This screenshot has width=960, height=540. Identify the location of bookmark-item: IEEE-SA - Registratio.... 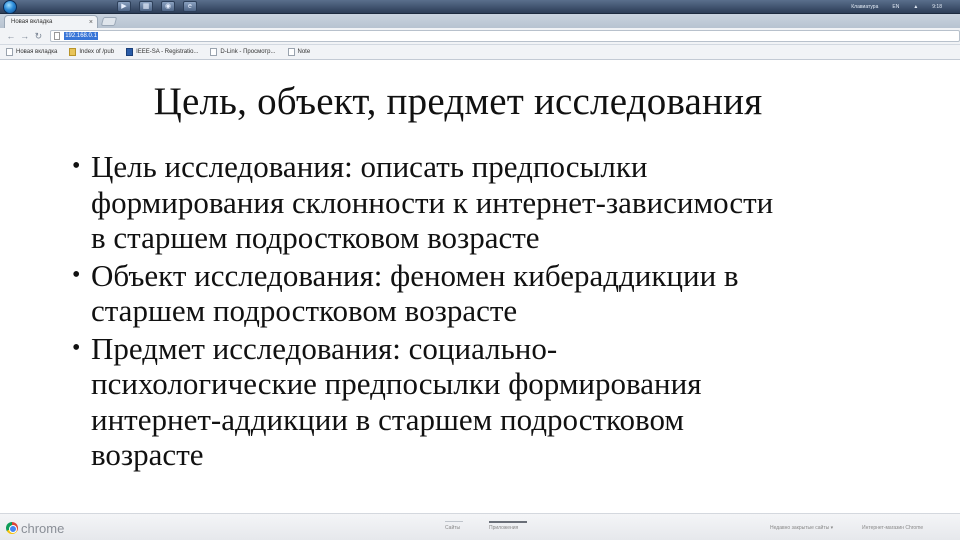
(162, 52).